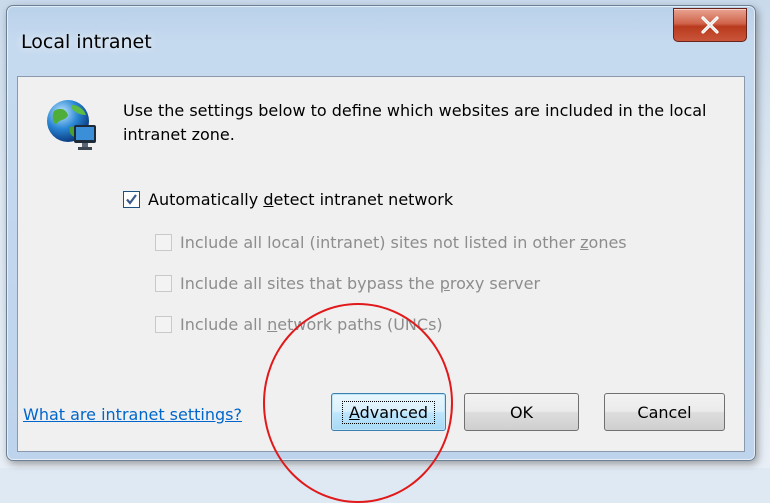 This screenshot has width=770, height=503. I want to click on network-paths-label: Include all network paths (UNCs), so click(311, 324).